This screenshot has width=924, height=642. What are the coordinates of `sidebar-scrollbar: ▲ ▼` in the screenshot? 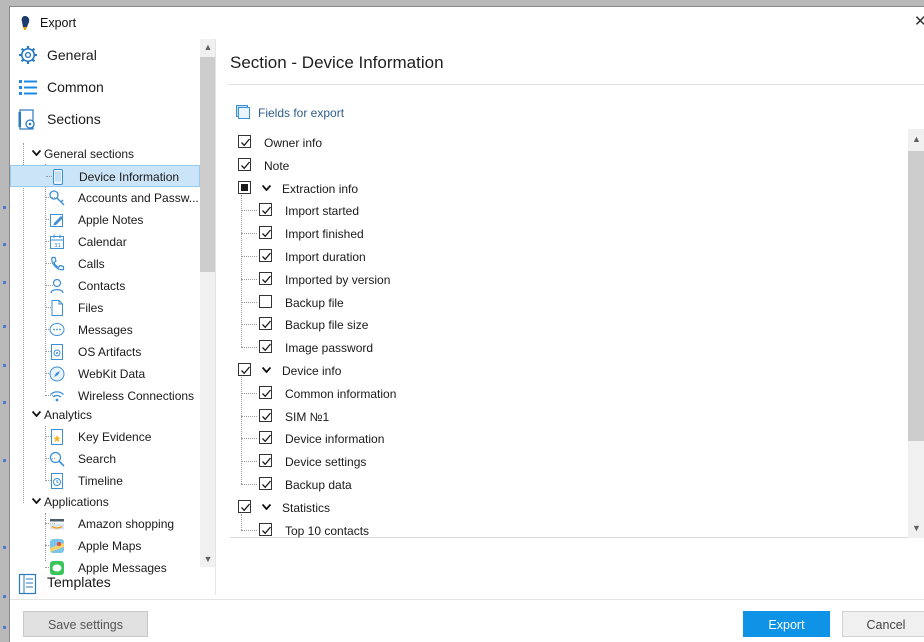 It's located at (207, 303).